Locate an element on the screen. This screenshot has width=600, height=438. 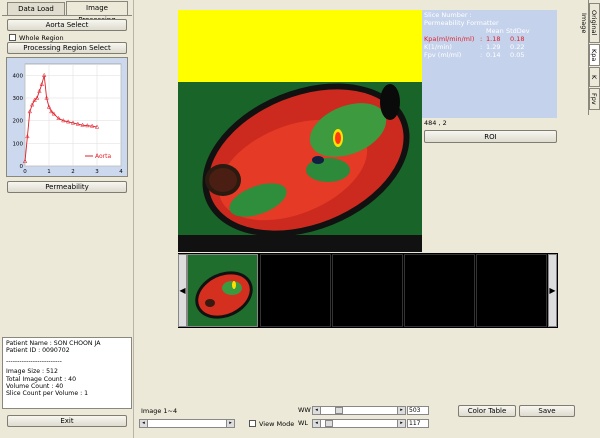
chevron-right-icon: ▶ is located at coordinates (552, 290).